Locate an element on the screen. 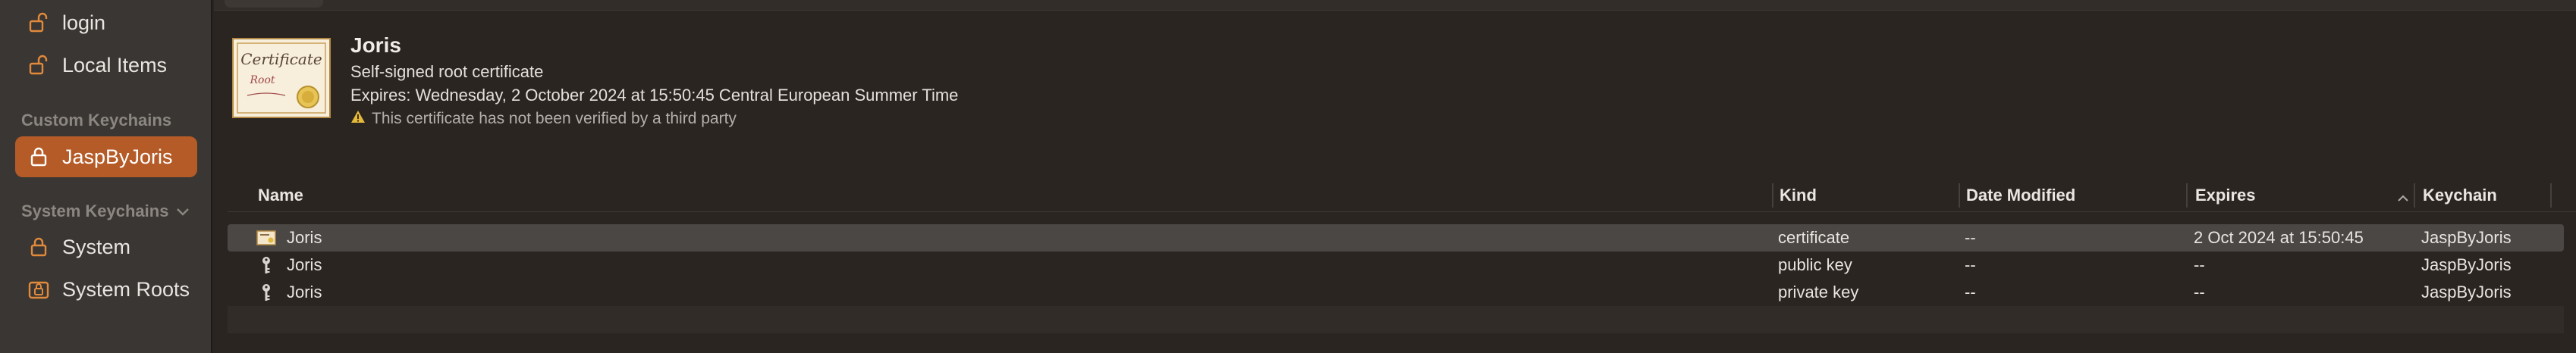 This screenshot has height=353, width=2576. certificate-large-icon: Certificate Root is located at coordinates (281, 78).